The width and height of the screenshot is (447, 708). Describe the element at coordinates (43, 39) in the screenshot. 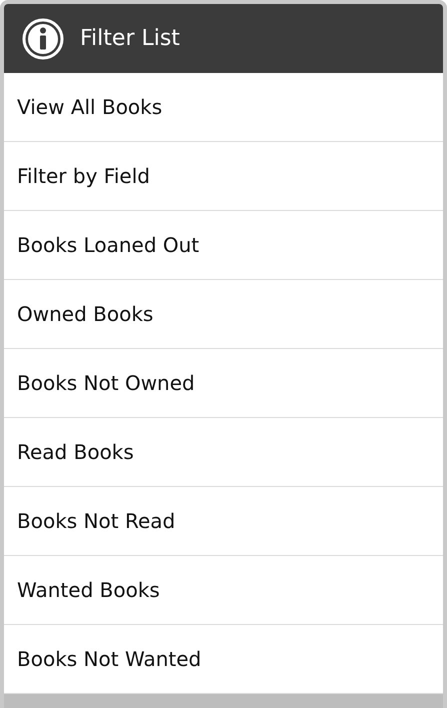

I see `info-icon` at that location.